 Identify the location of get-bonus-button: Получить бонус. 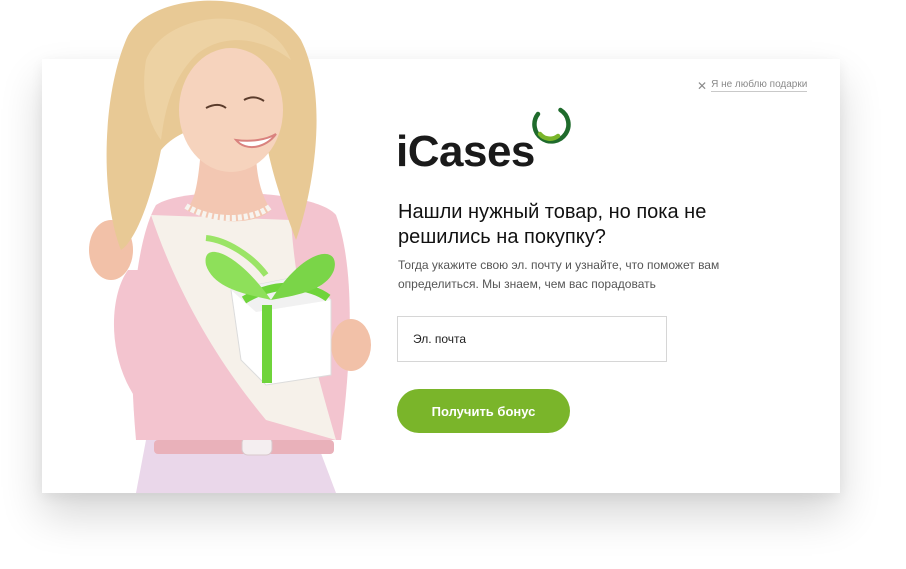
(483, 411).